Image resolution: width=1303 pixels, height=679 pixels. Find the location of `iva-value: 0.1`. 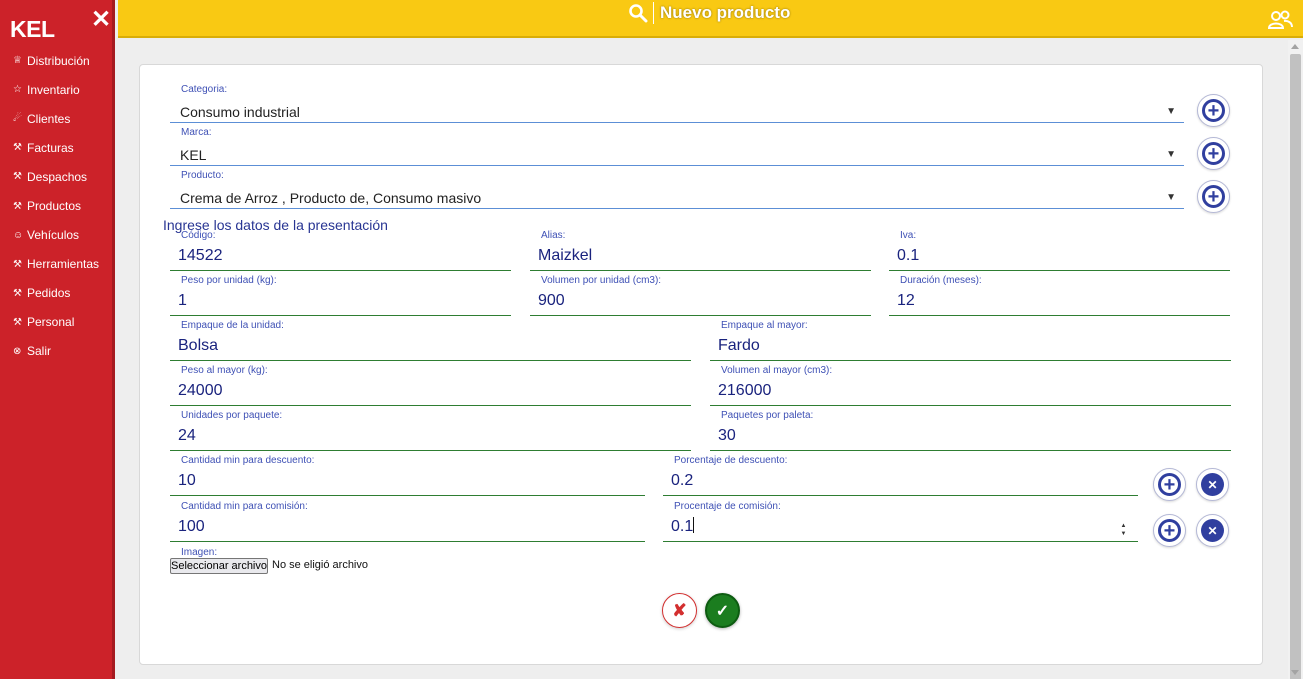

iva-value: 0.1 is located at coordinates (908, 255).